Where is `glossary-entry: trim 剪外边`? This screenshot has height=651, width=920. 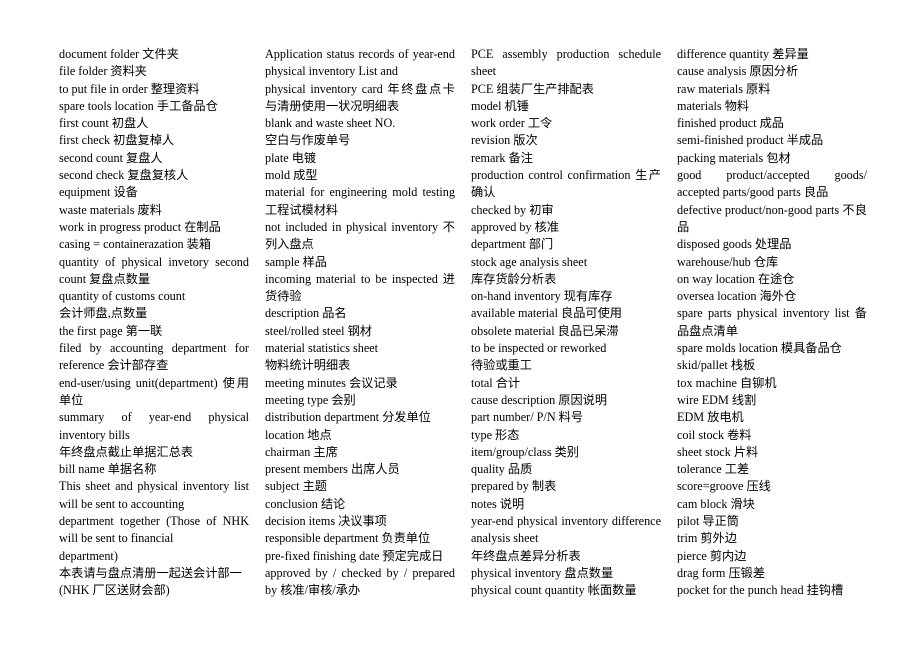
glossary-entry: trim 剪外边 is located at coordinates (707, 538).